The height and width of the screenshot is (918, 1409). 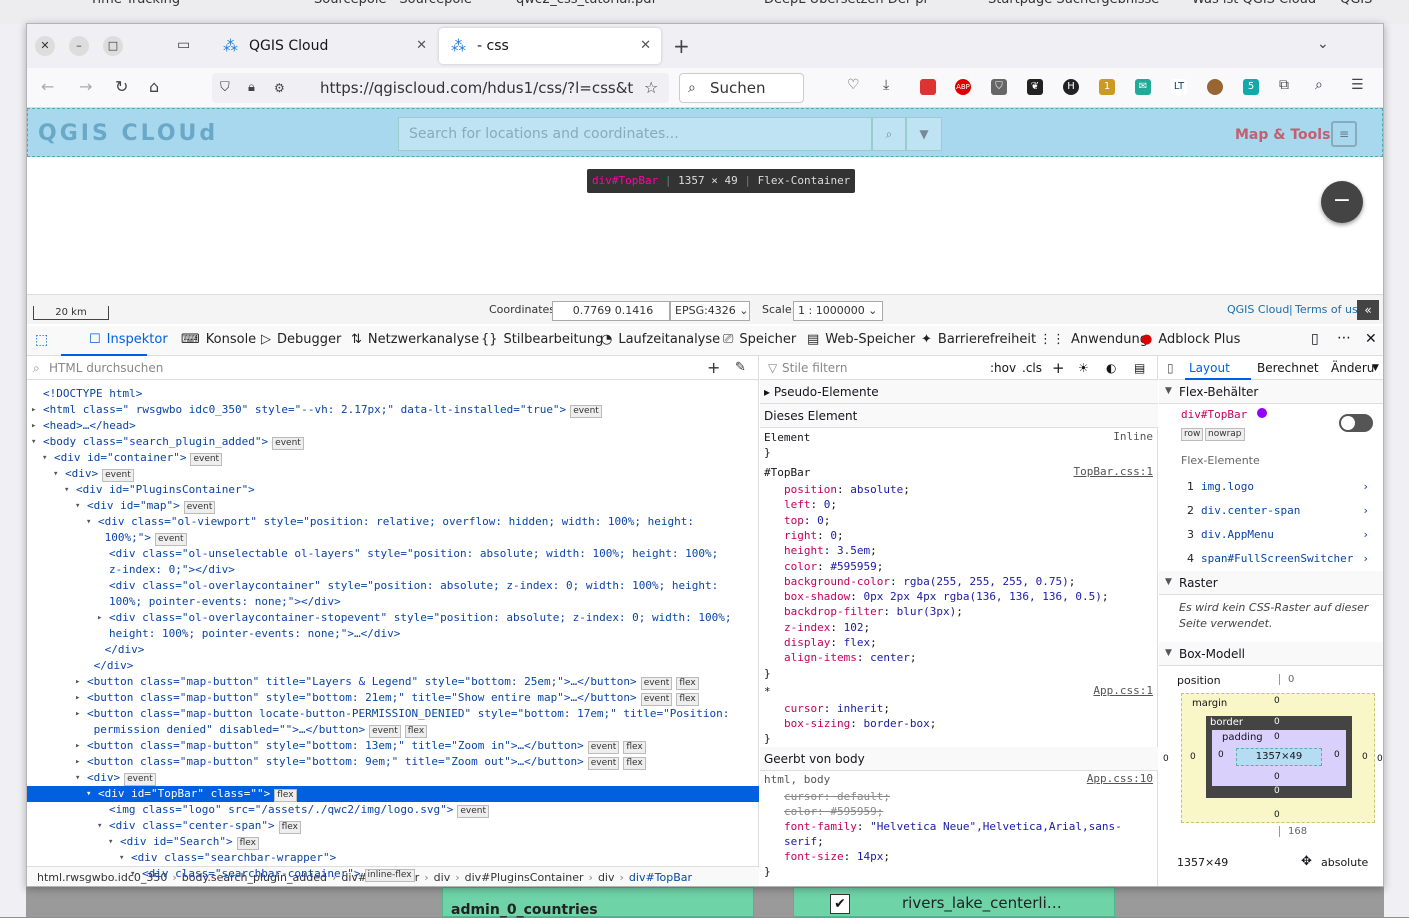 What do you see at coordinates (710, 311) in the screenshot?
I see `epsg-select: EPSG:4326 ⌄` at bounding box center [710, 311].